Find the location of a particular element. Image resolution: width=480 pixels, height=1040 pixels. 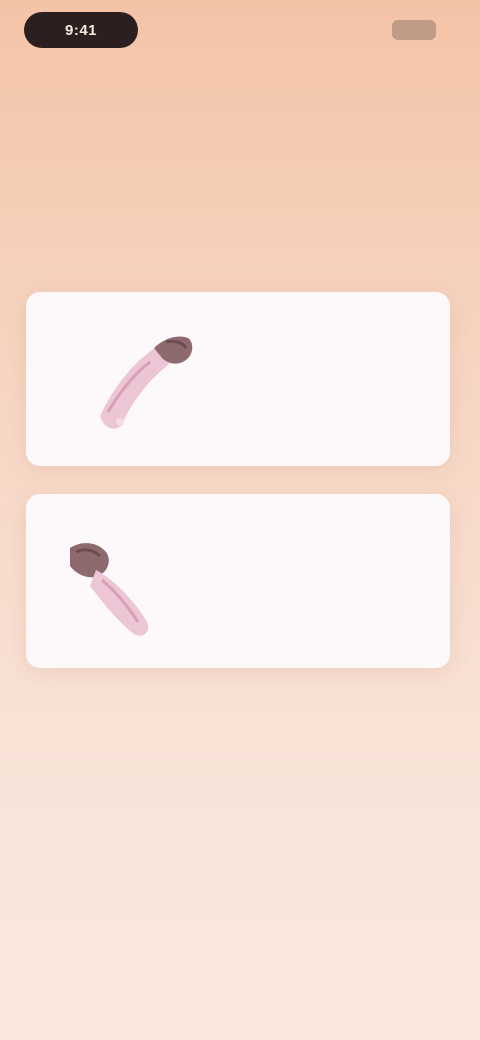

status-time-pill: 9:41 is located at coordinates (81, 30).